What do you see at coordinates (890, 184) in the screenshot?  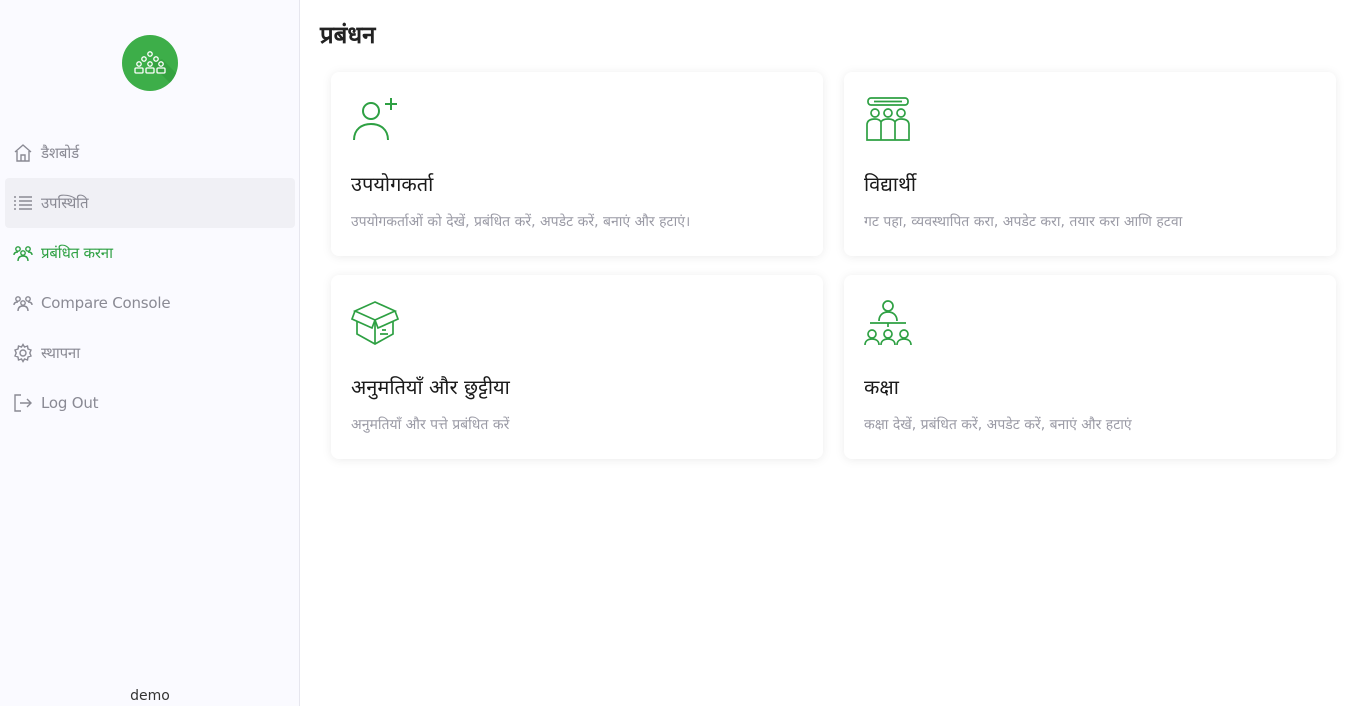 I see `card-title: विद्यार्थी` at bounding box center [890, 184].